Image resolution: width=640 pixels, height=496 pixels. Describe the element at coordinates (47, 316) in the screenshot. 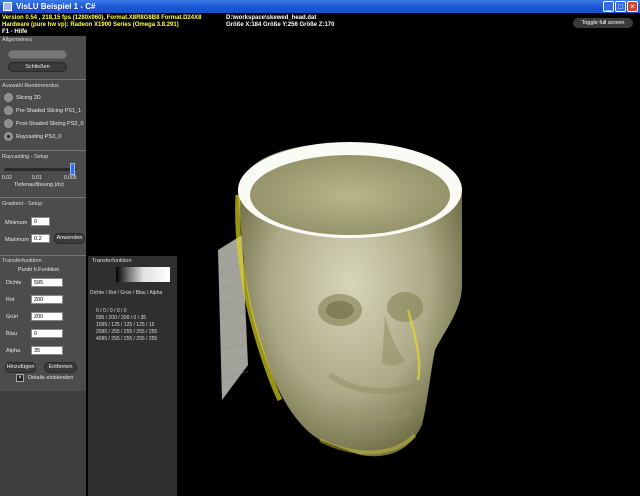

I see `green-input: 200` at that location.